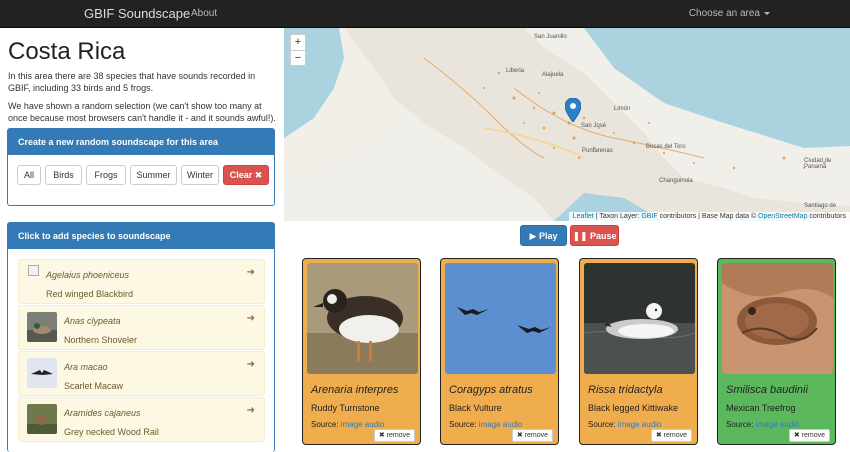 This screenshot has width=850, height=452. I want to click on card-latin-name: Smilisca baudinii, so click(767, 390).